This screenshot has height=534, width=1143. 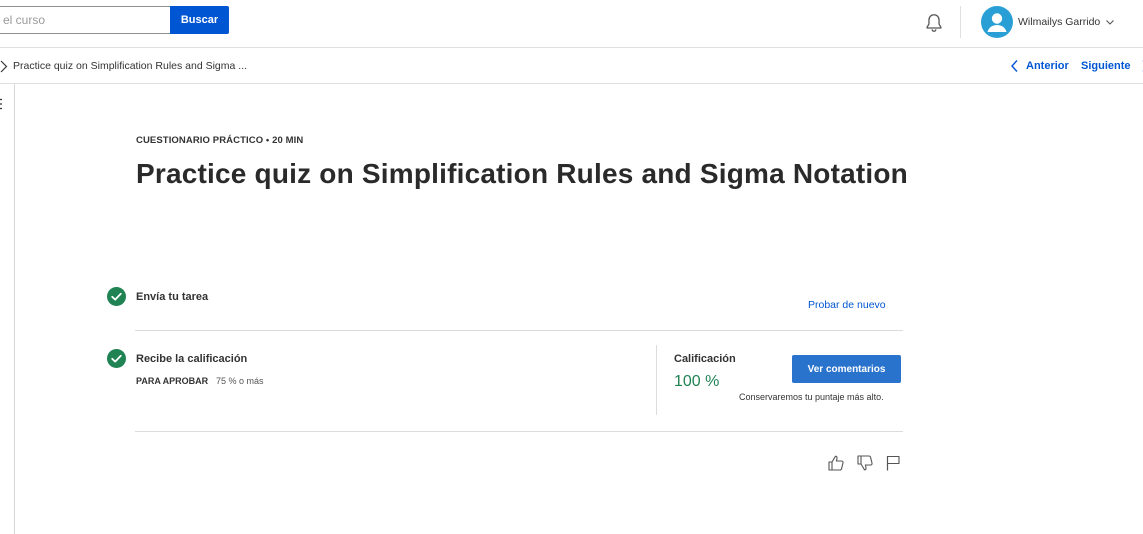 I want to click on grade-label: Calificación, so click(x=705, y=359).